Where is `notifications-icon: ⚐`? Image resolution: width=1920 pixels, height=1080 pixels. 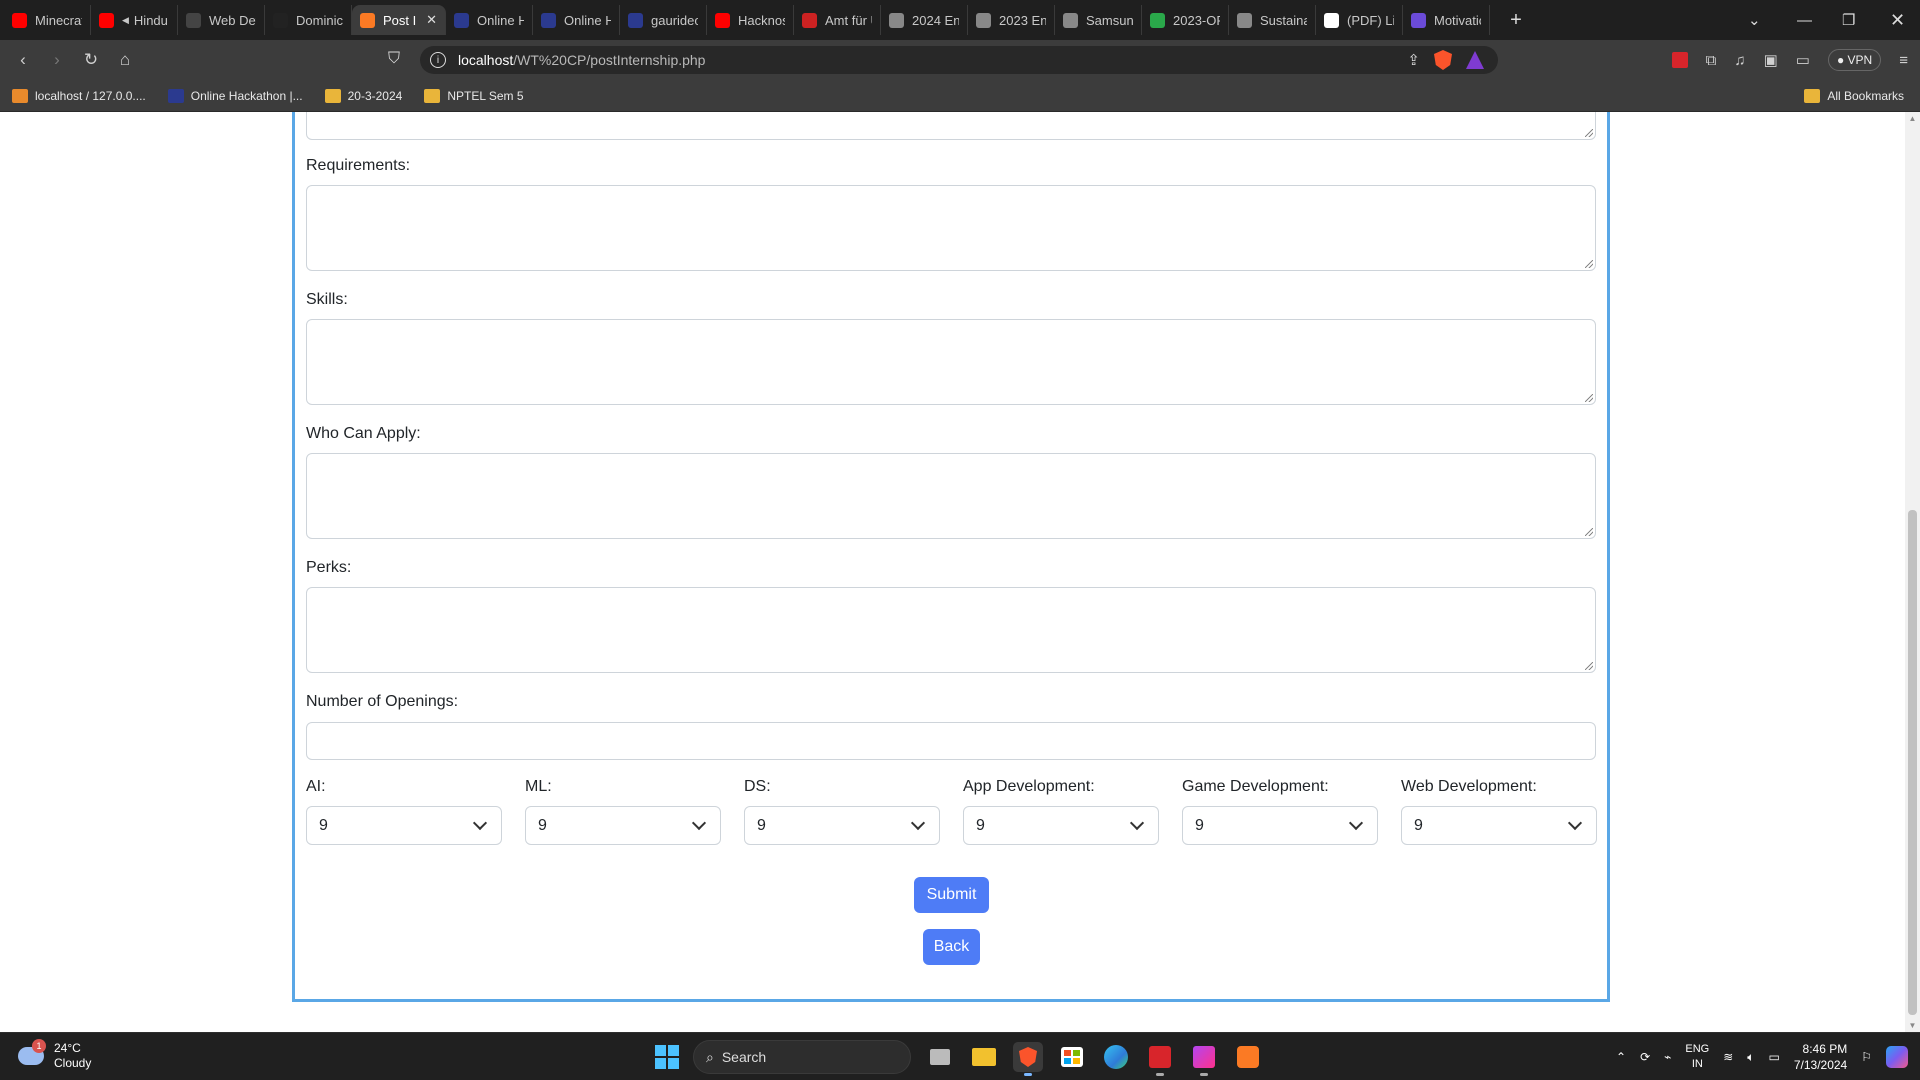 notifications-icon: ⚐ is located at coordinates (1866, 1057).